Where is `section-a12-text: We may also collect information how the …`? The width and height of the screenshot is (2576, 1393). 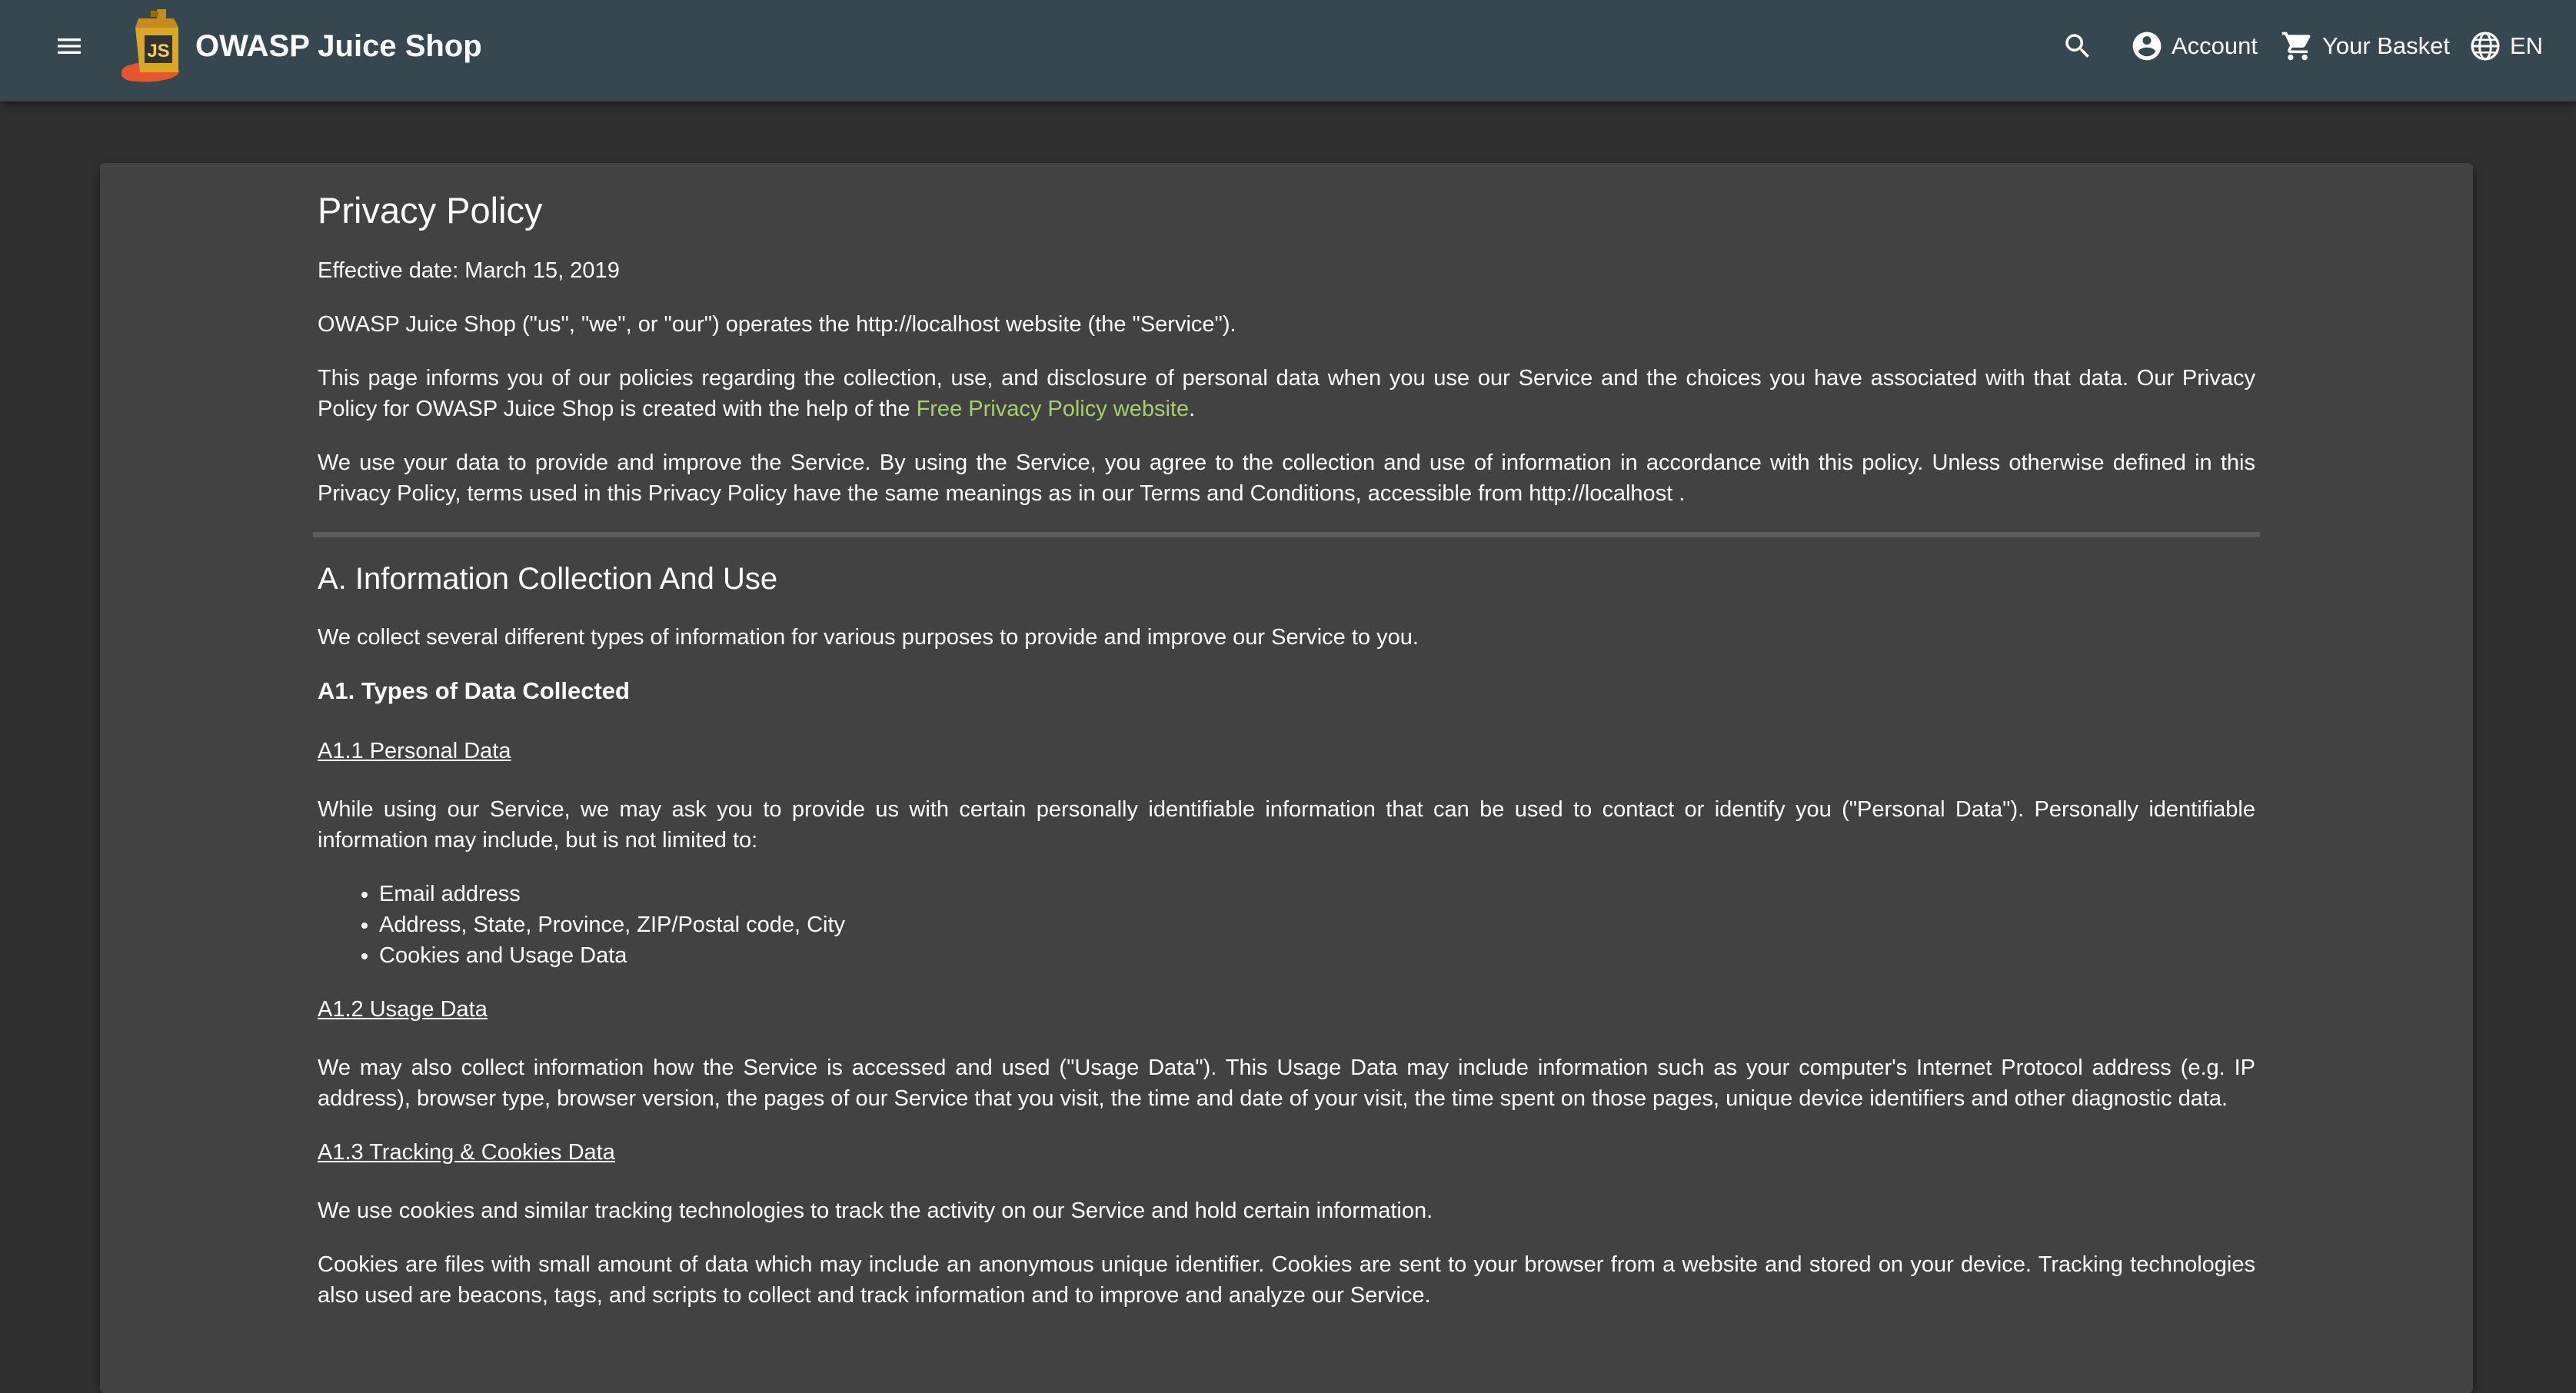 section-a12-text: We may also collect information how the … is located at coordinates (1287, 1083).